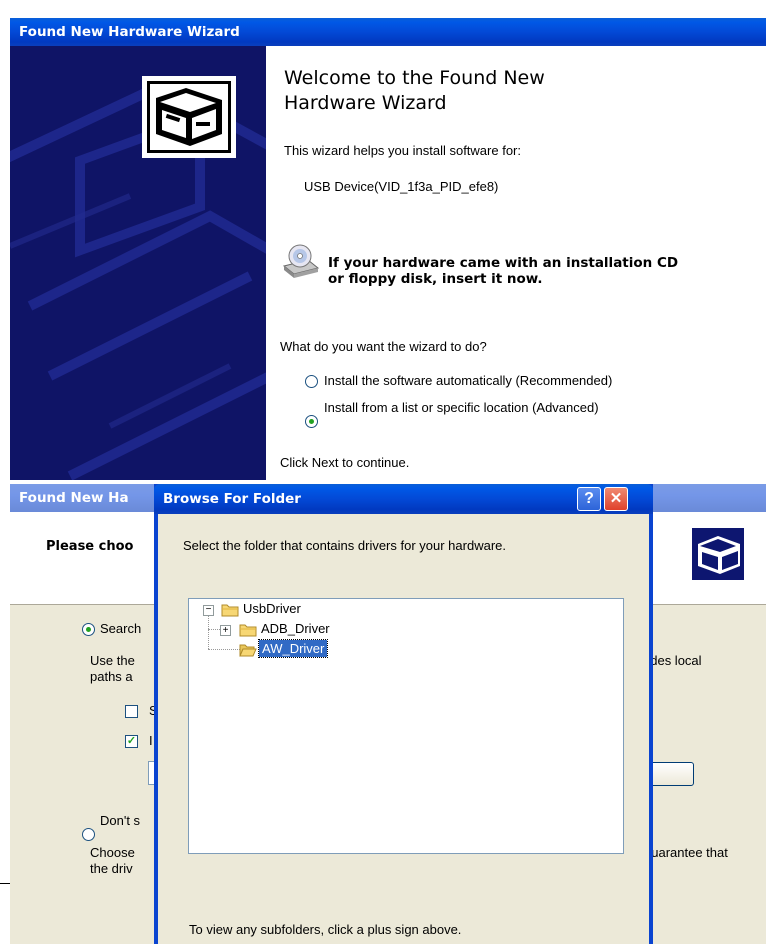  Describe the element at coordinates (339, 629) in the screenshot. I see `tree-item-adb-driver: + ADB_Driver` at that location.